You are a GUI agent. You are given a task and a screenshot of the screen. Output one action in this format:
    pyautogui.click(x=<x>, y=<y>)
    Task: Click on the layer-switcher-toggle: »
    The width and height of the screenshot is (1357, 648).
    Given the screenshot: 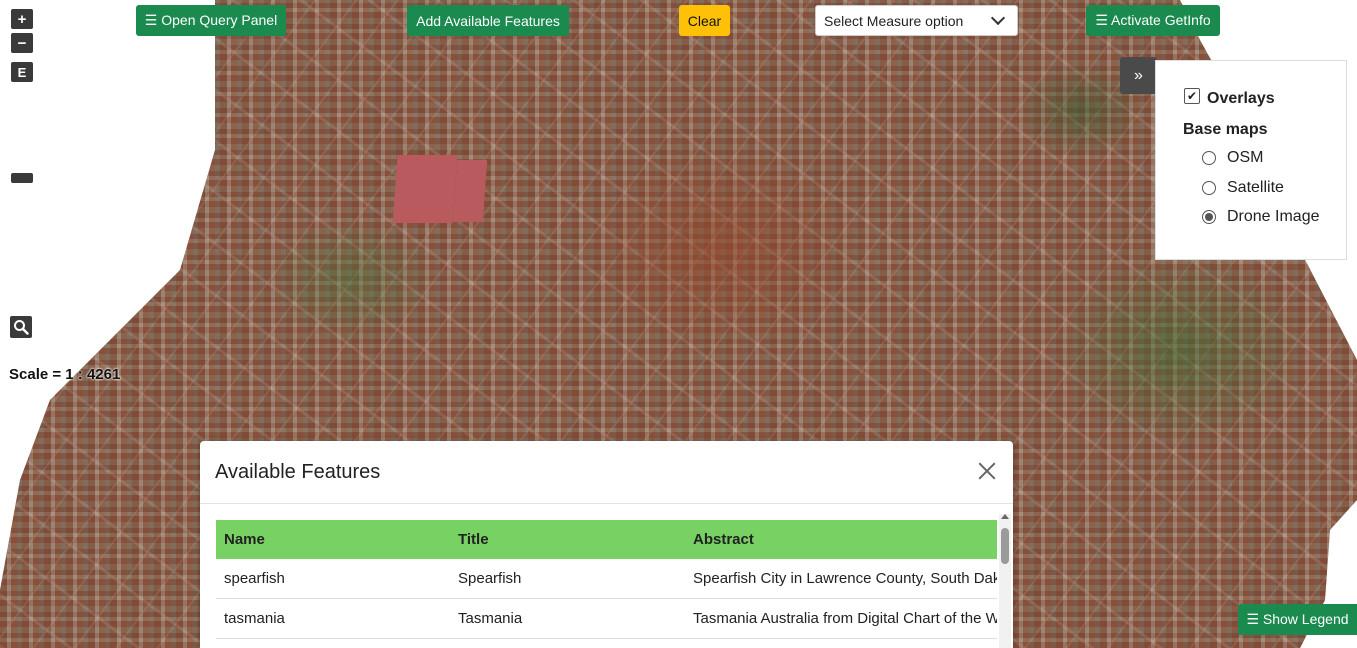 What is the action you would take?
    pyautogui.click(x=1138, y=75)
    